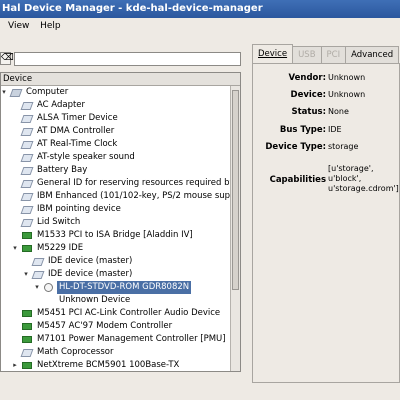 The height and width of the screenshot is (400, 400). I want to click on clear-text-icon: ⌫, so click(7, 58).